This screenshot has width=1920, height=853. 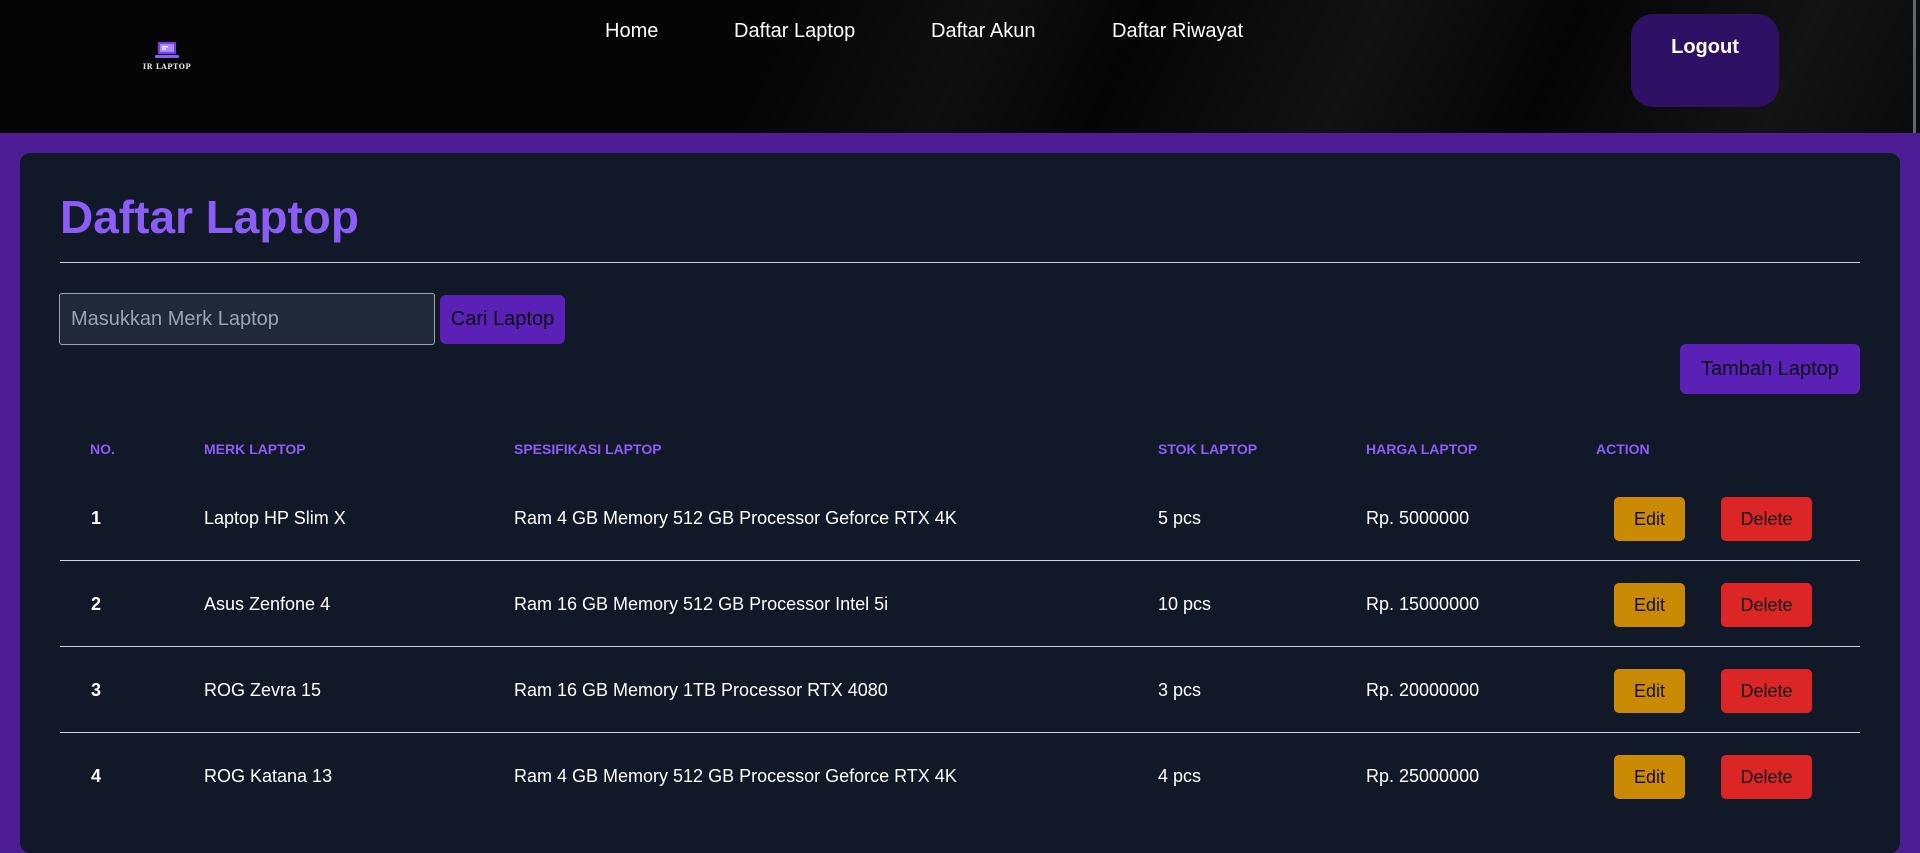 What do you see at coordinates (1185, 603) in the screenshot?
I see `cell-stok: 10 pcs` at bounding box center [1185, 603].